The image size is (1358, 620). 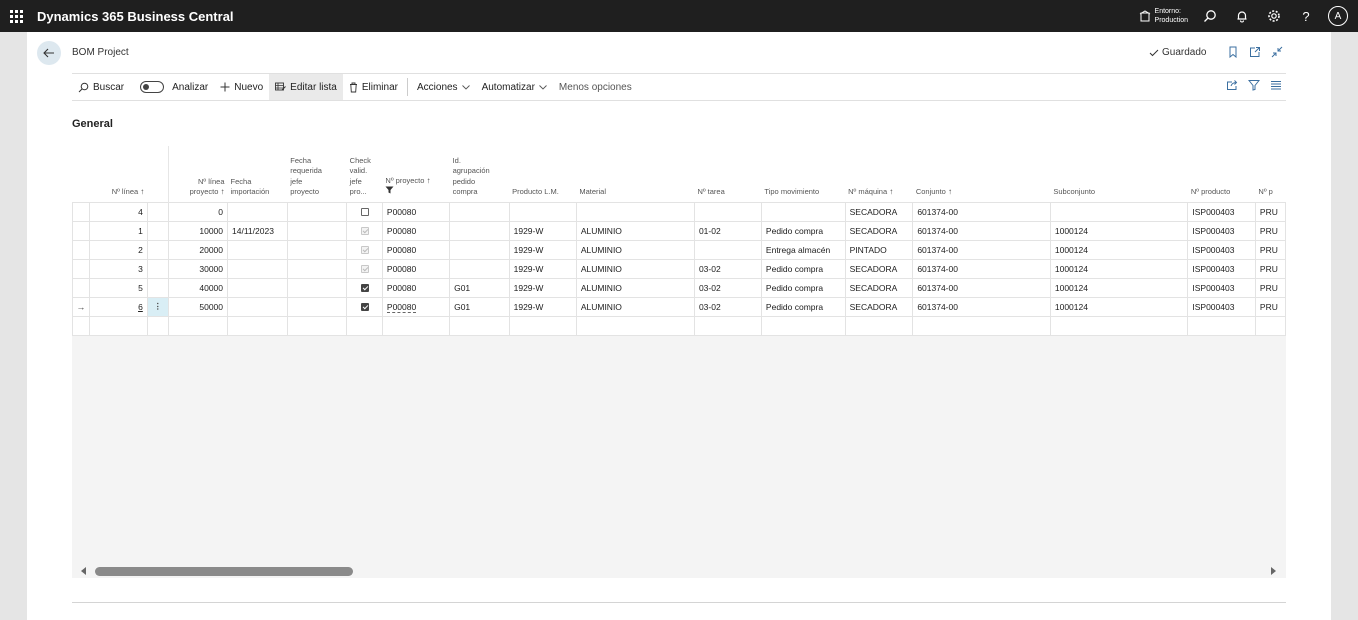 What do you see at coordinates (803, 287) in the screenshot?
I see `cell-movement: Pedido compra` at bounding box center [803, 287].